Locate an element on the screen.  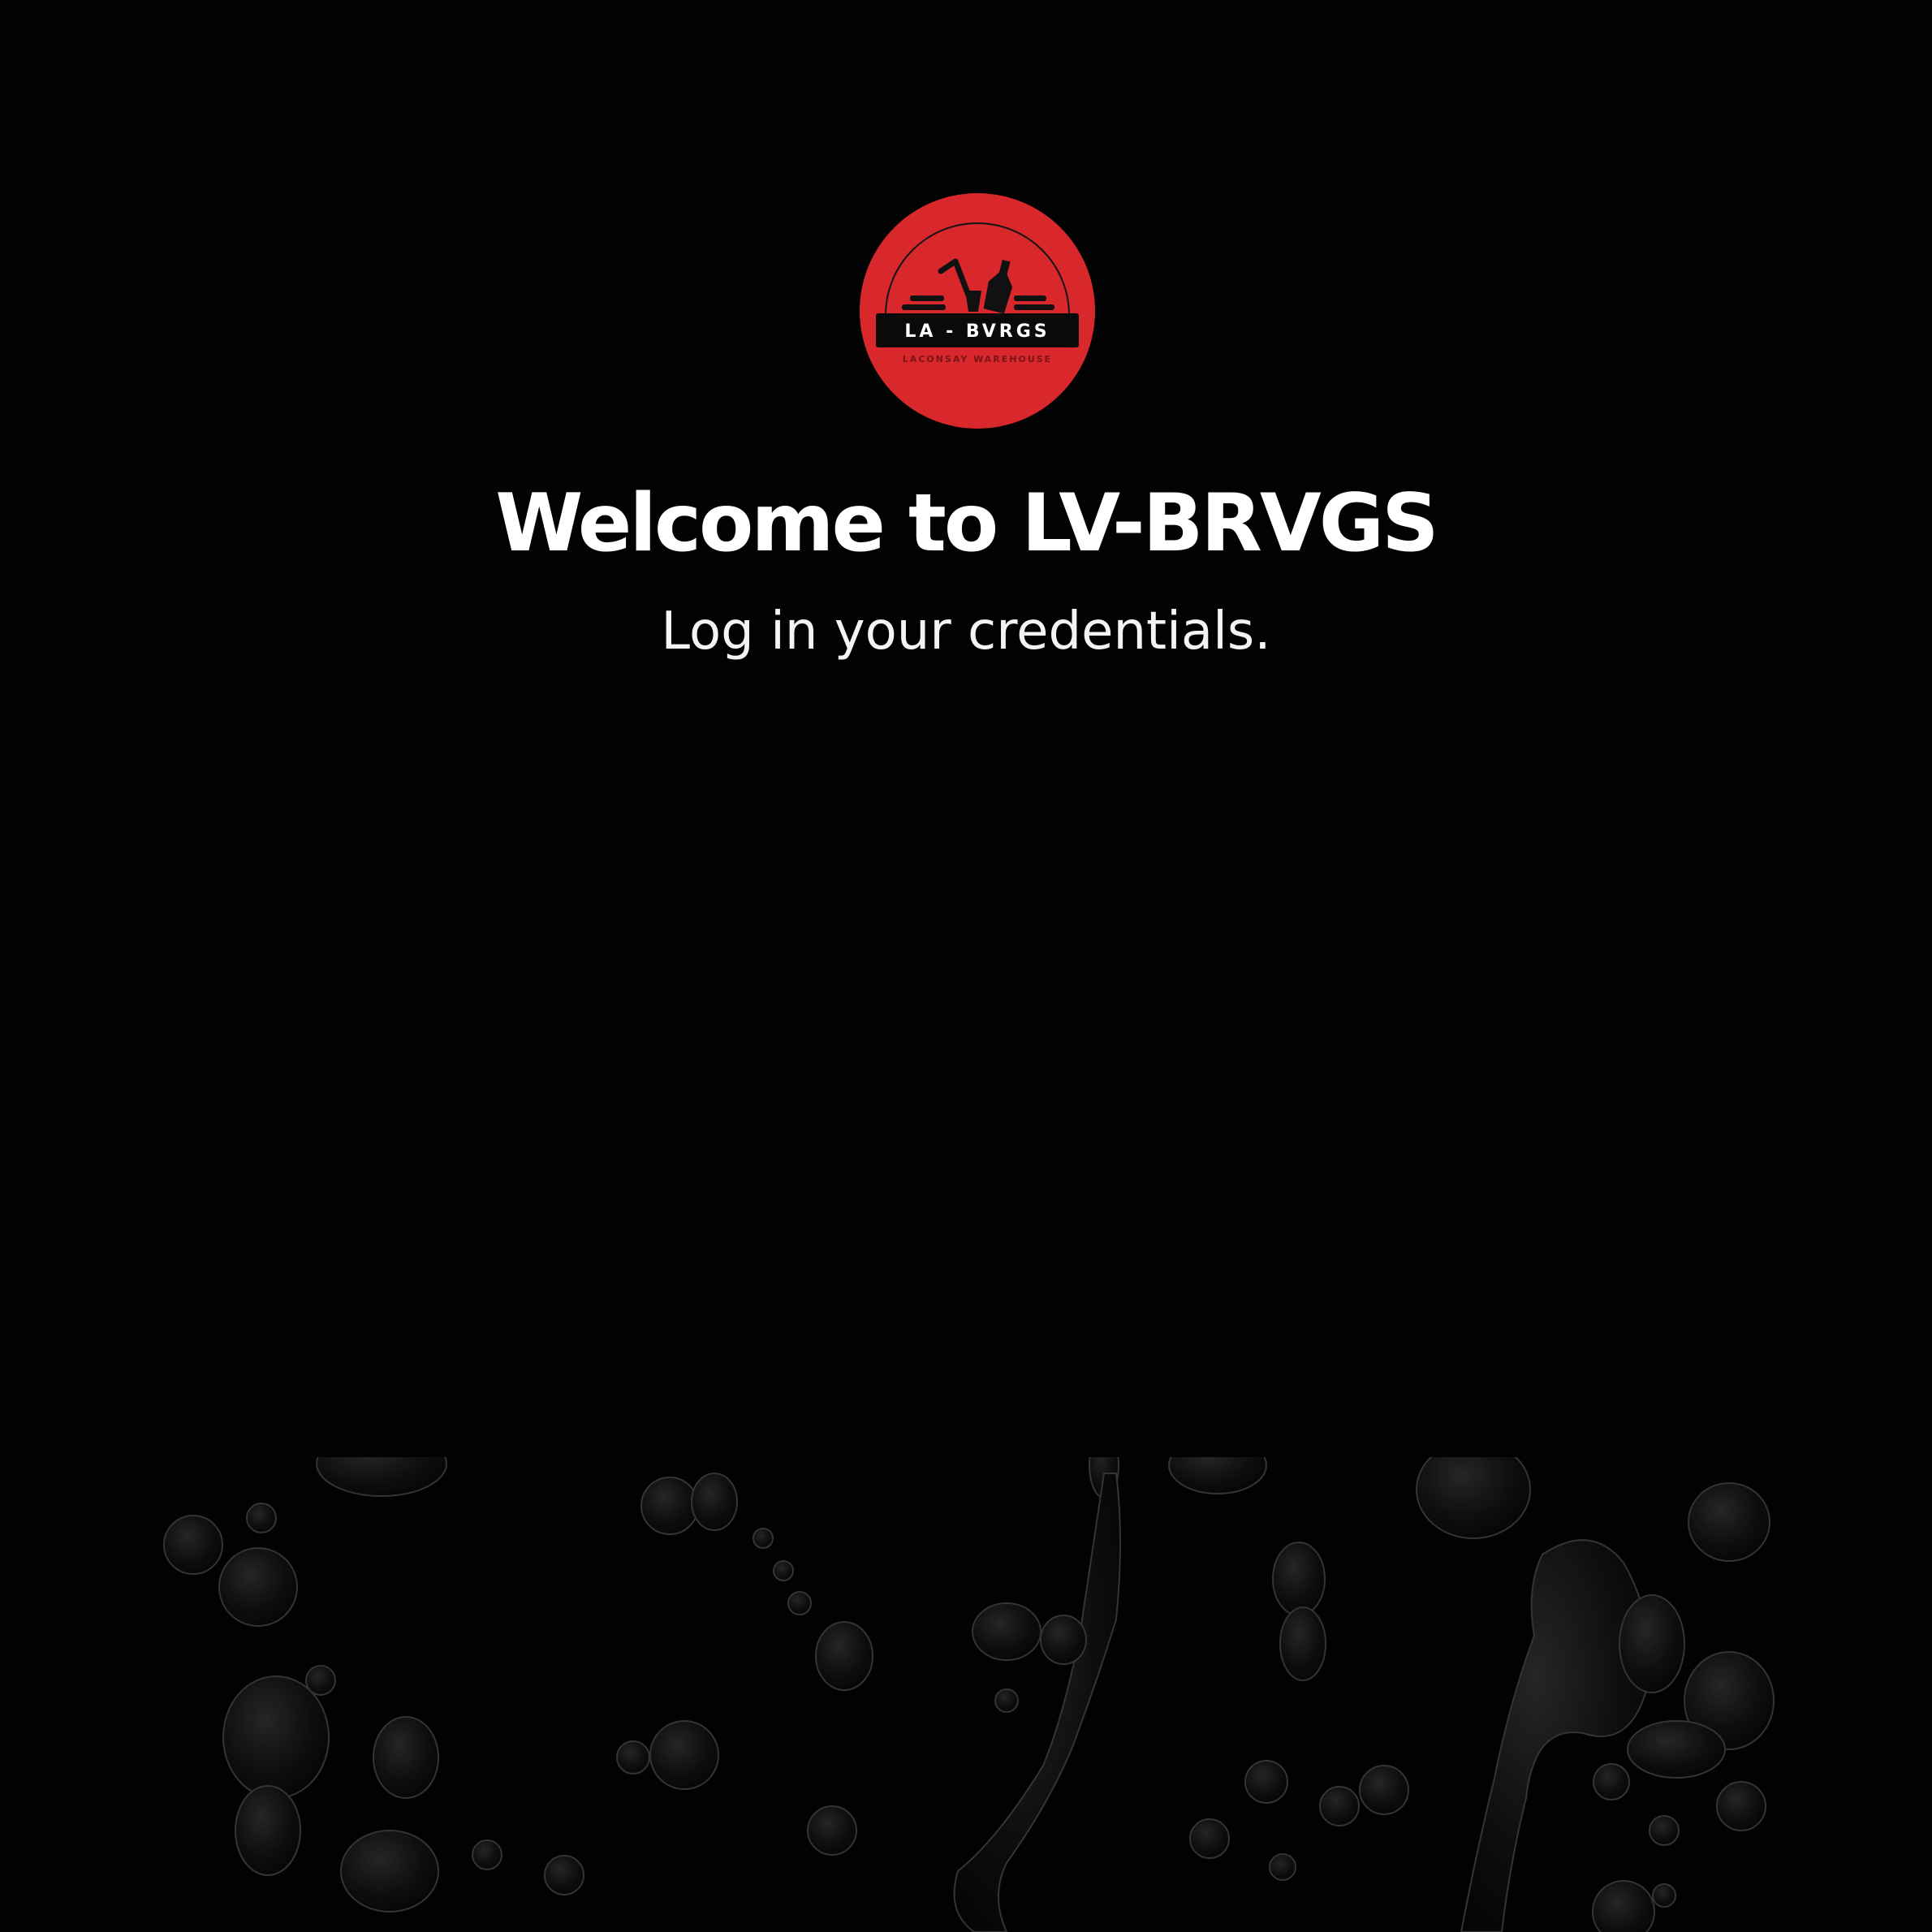
logo-brand-text: LA - BVRGS is located at coordinates (977, 331).